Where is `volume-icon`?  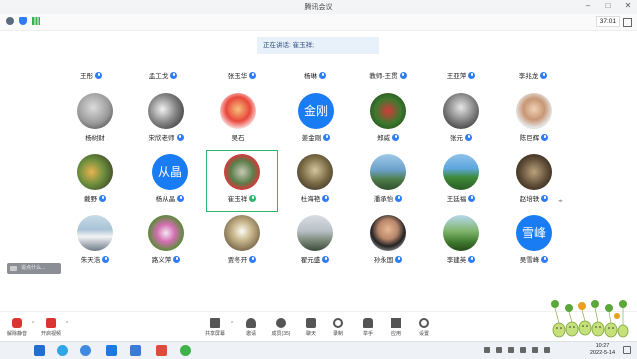
volume-icon is located at coordinates (523, 350).